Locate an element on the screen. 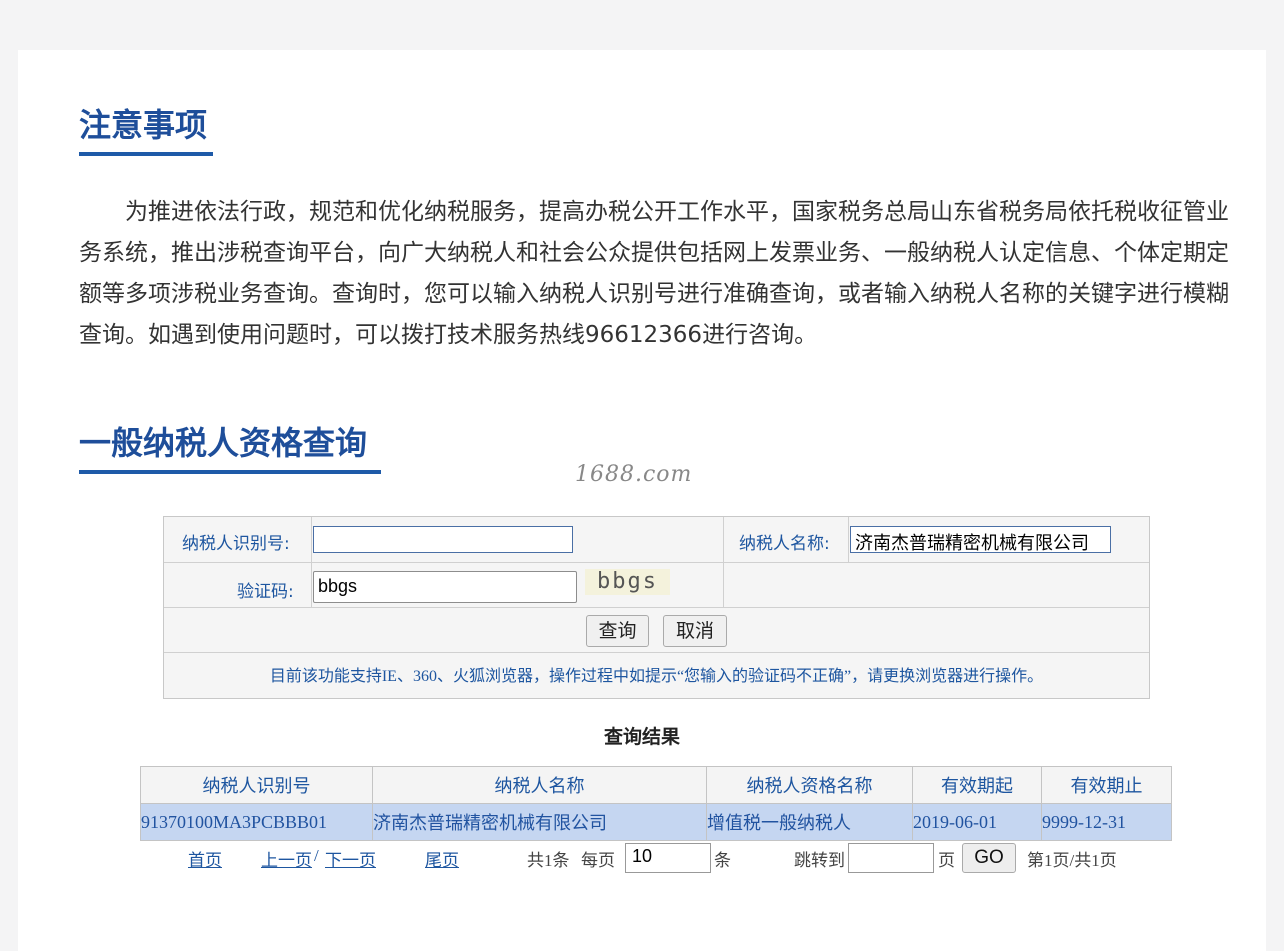 This screenshot has width=1284, height=951. go-button: GO is located at coordinates (989, 858).